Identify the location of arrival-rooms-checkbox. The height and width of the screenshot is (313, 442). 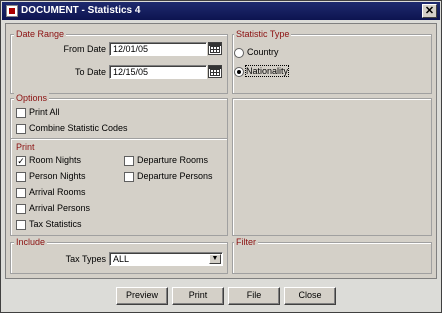
(21, 193).